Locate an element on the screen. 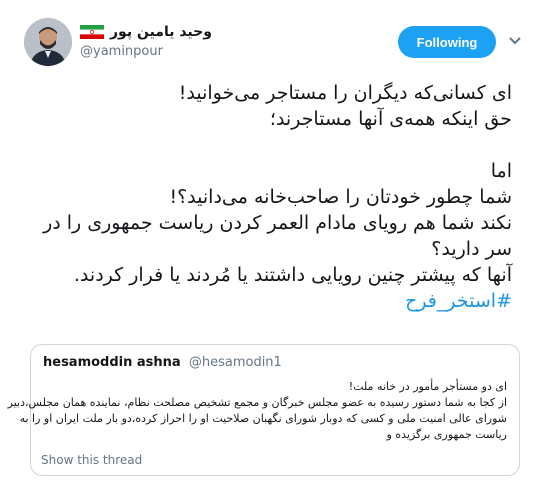 Image resolution: width=550 pixels, height=486 pixels. quoted-author-handle: @hesamodin1 is located at coordinates (235, 362).